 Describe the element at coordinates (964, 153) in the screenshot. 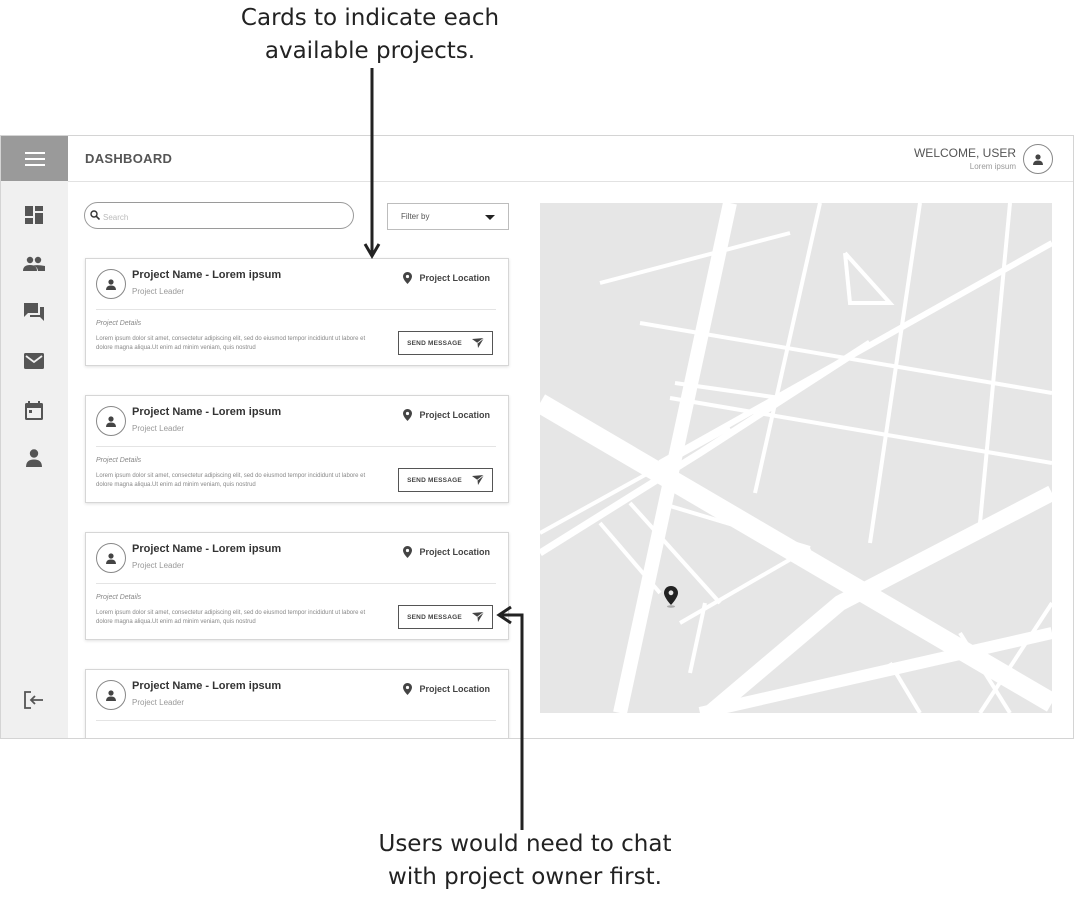

I see `welcome-text: WELCOME, USER` at that location.